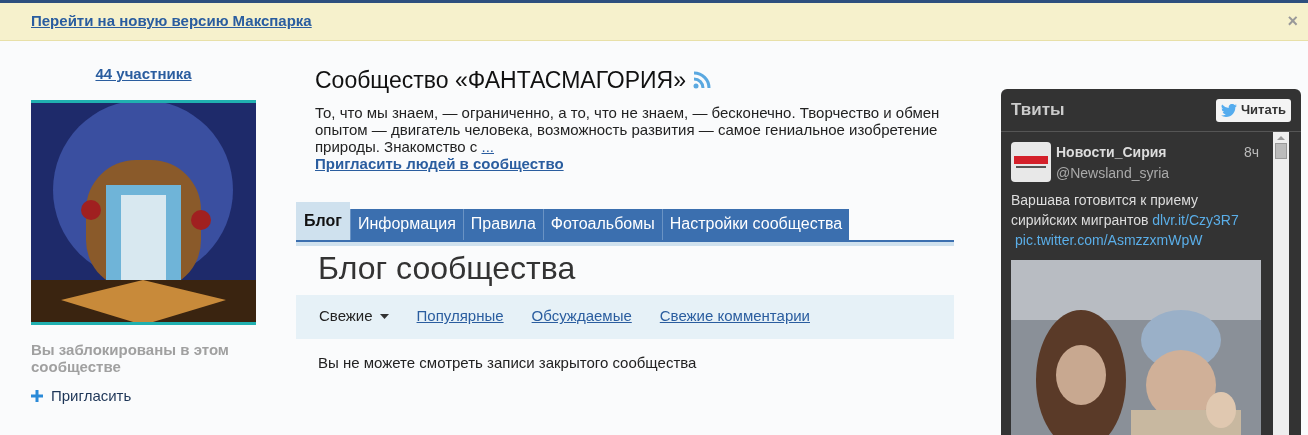  Describe the element at coordinates (143, 395) in the screenshot. I see `invite-button: Пригласить` at that location.